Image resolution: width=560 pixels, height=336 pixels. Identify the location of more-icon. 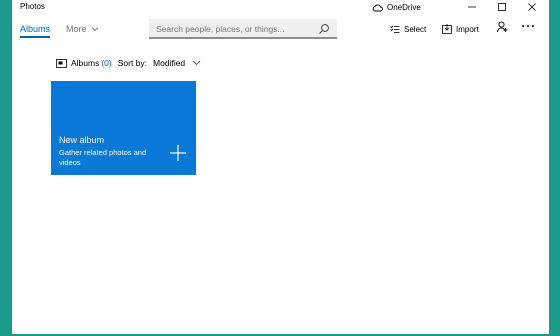
(528, 26).